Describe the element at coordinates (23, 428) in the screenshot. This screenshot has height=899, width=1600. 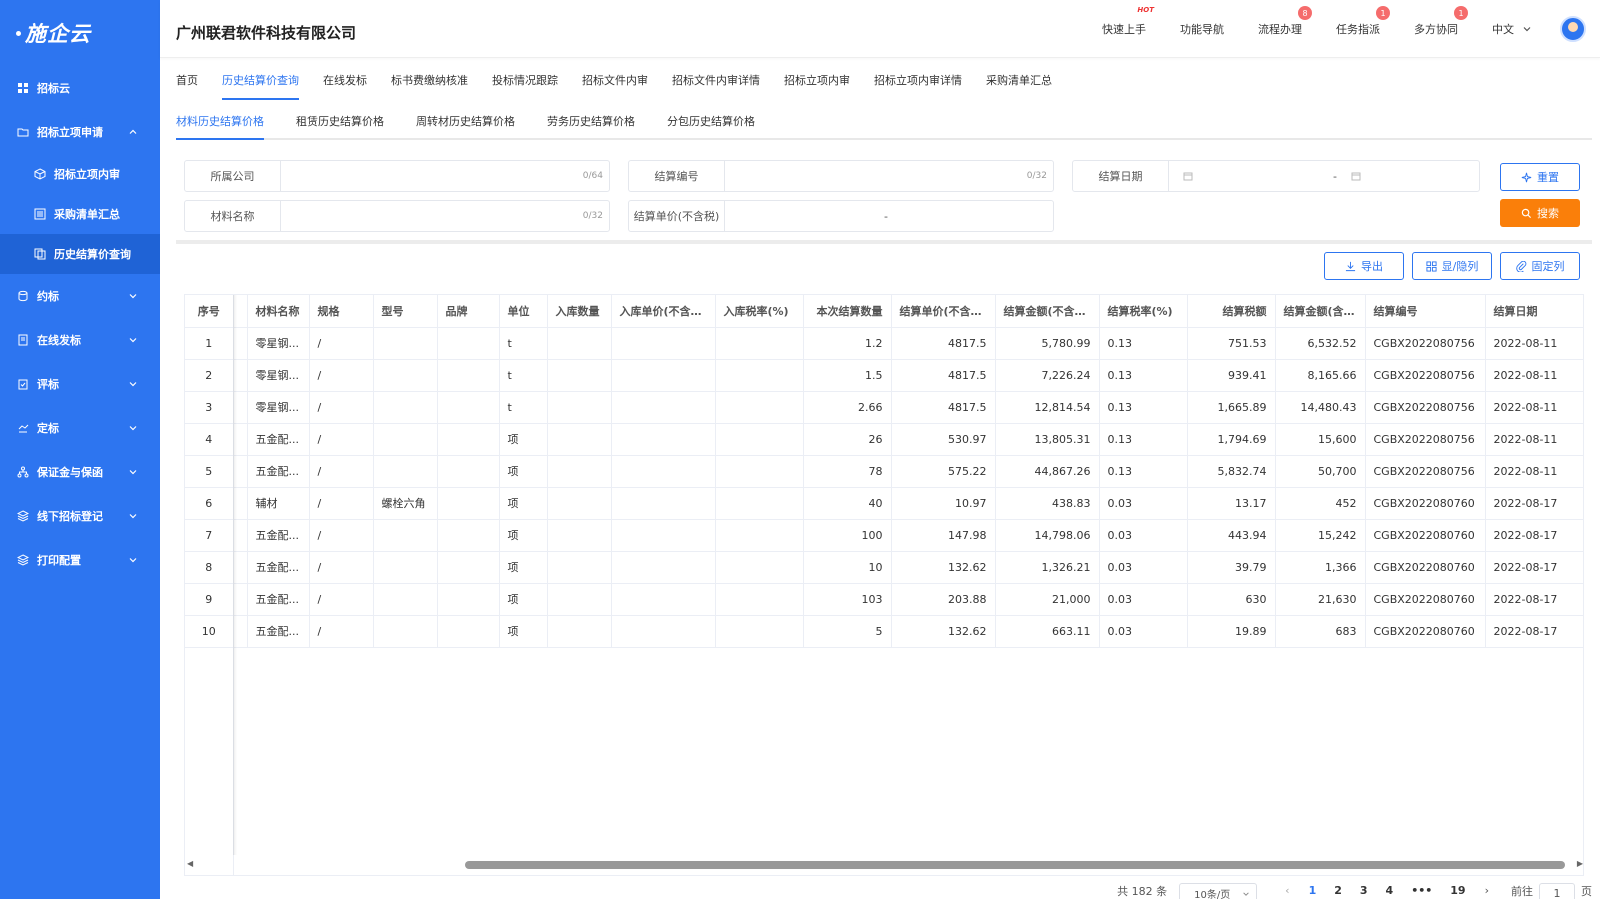
I see `hand-icon` at that location.